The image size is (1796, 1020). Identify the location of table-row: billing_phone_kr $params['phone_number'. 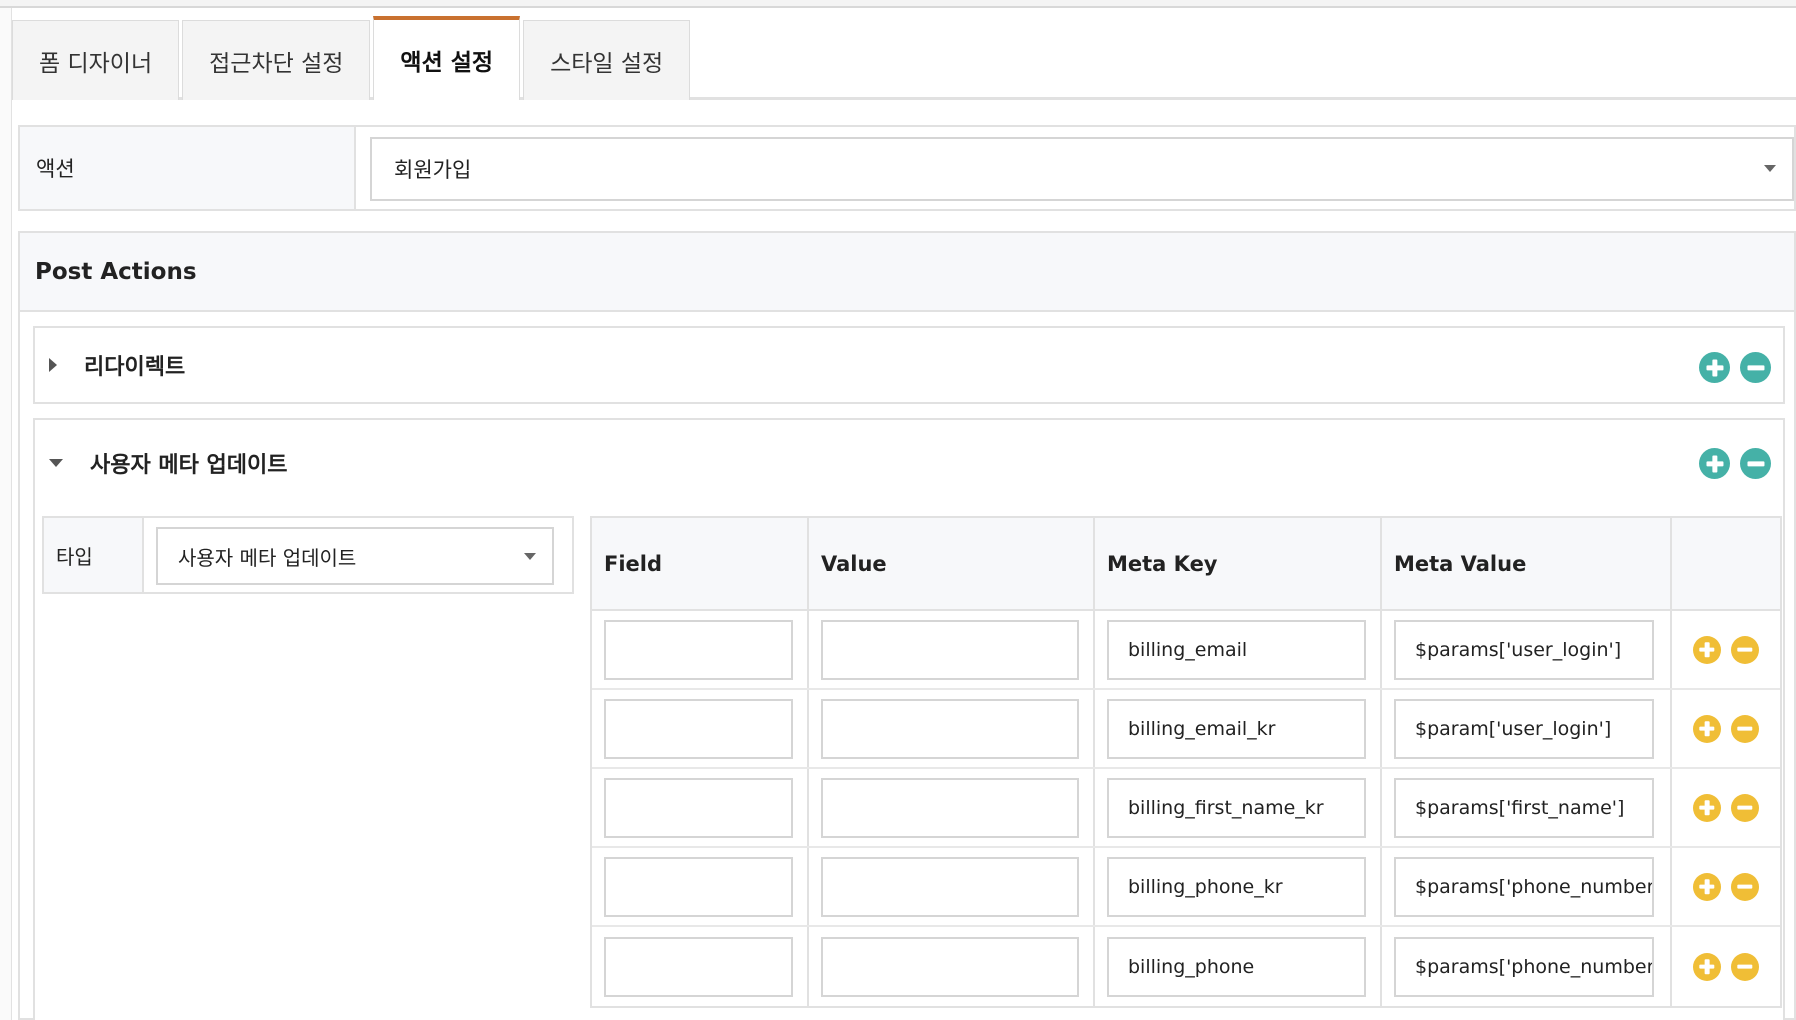
(1186, 887).